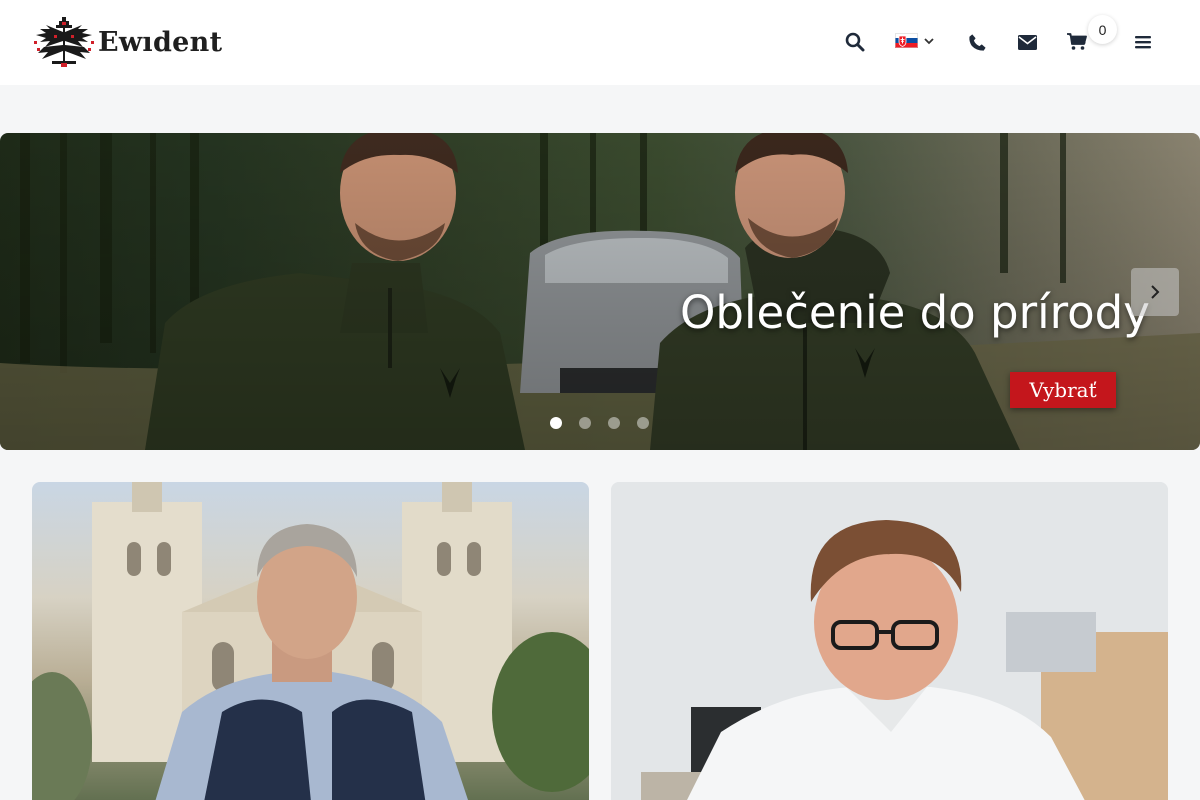 This screenshot has height=800, width=1200. Describe the element at coordinates (929, 40) in the screenshot. I see `chevron-down-icon` at that location.